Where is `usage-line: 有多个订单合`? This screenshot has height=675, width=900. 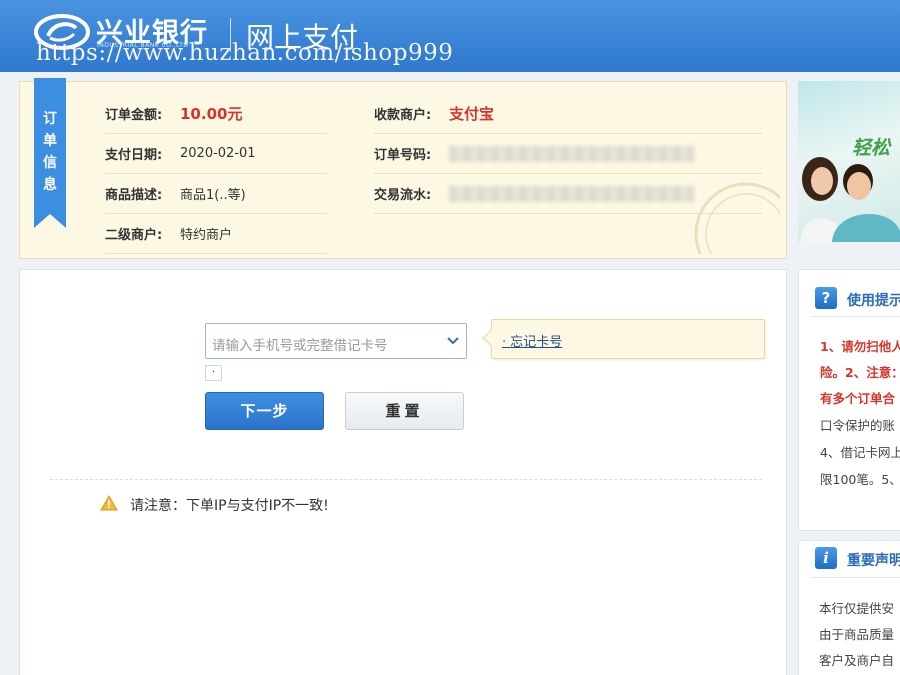
usage-line: 有多个订单合 is located at coordinates (858, 398).